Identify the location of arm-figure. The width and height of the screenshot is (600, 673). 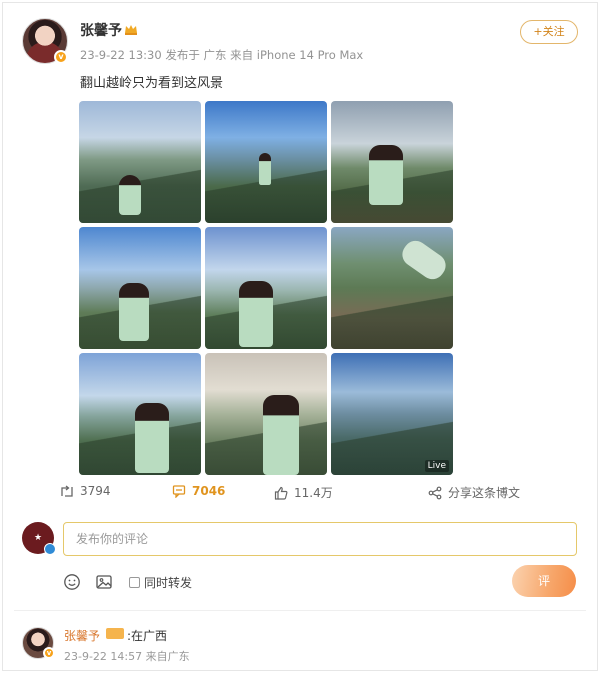
(424, 260).